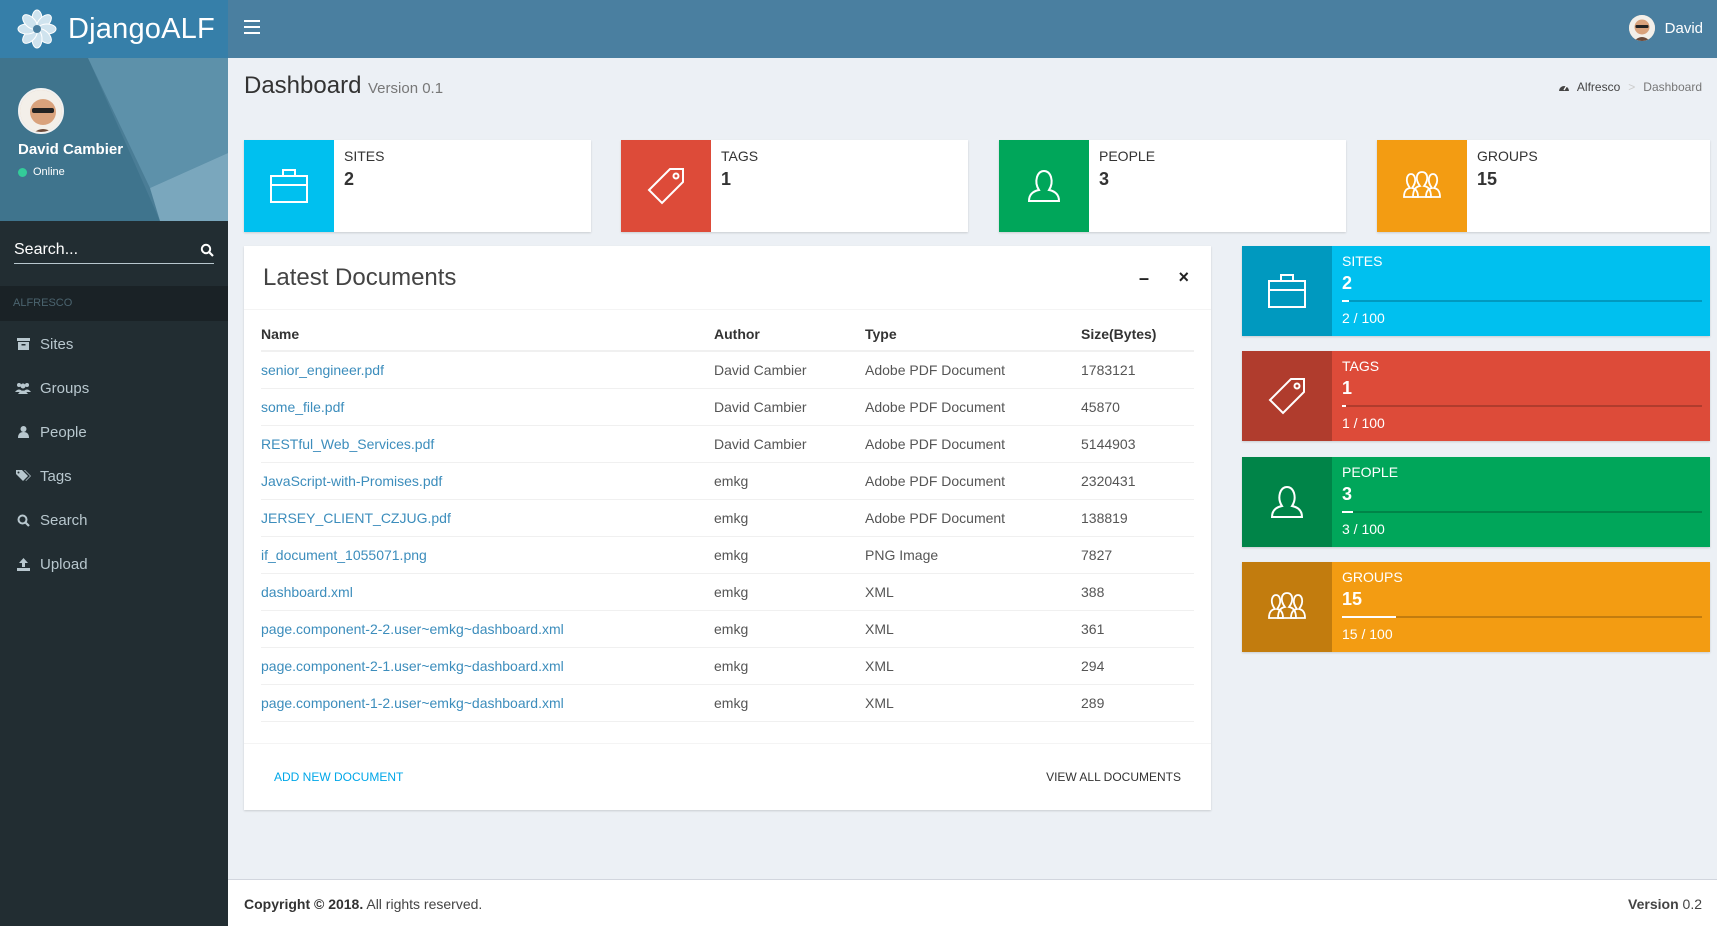 The image size is (1717, 926). Describe the element at coordinates (114, 476) in the screenshot. I see `sidebar-item-tags: Tags` at that location.